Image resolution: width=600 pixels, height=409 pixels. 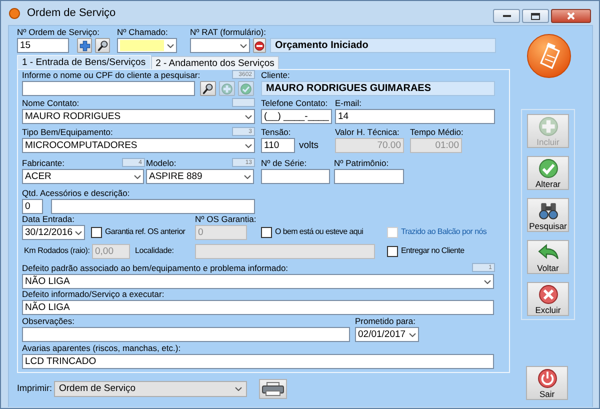 What do you see at coordinates (437, 132) in the screenshot?
I see `field-label: Tempo Médio:` at bounding box center [437, 132].